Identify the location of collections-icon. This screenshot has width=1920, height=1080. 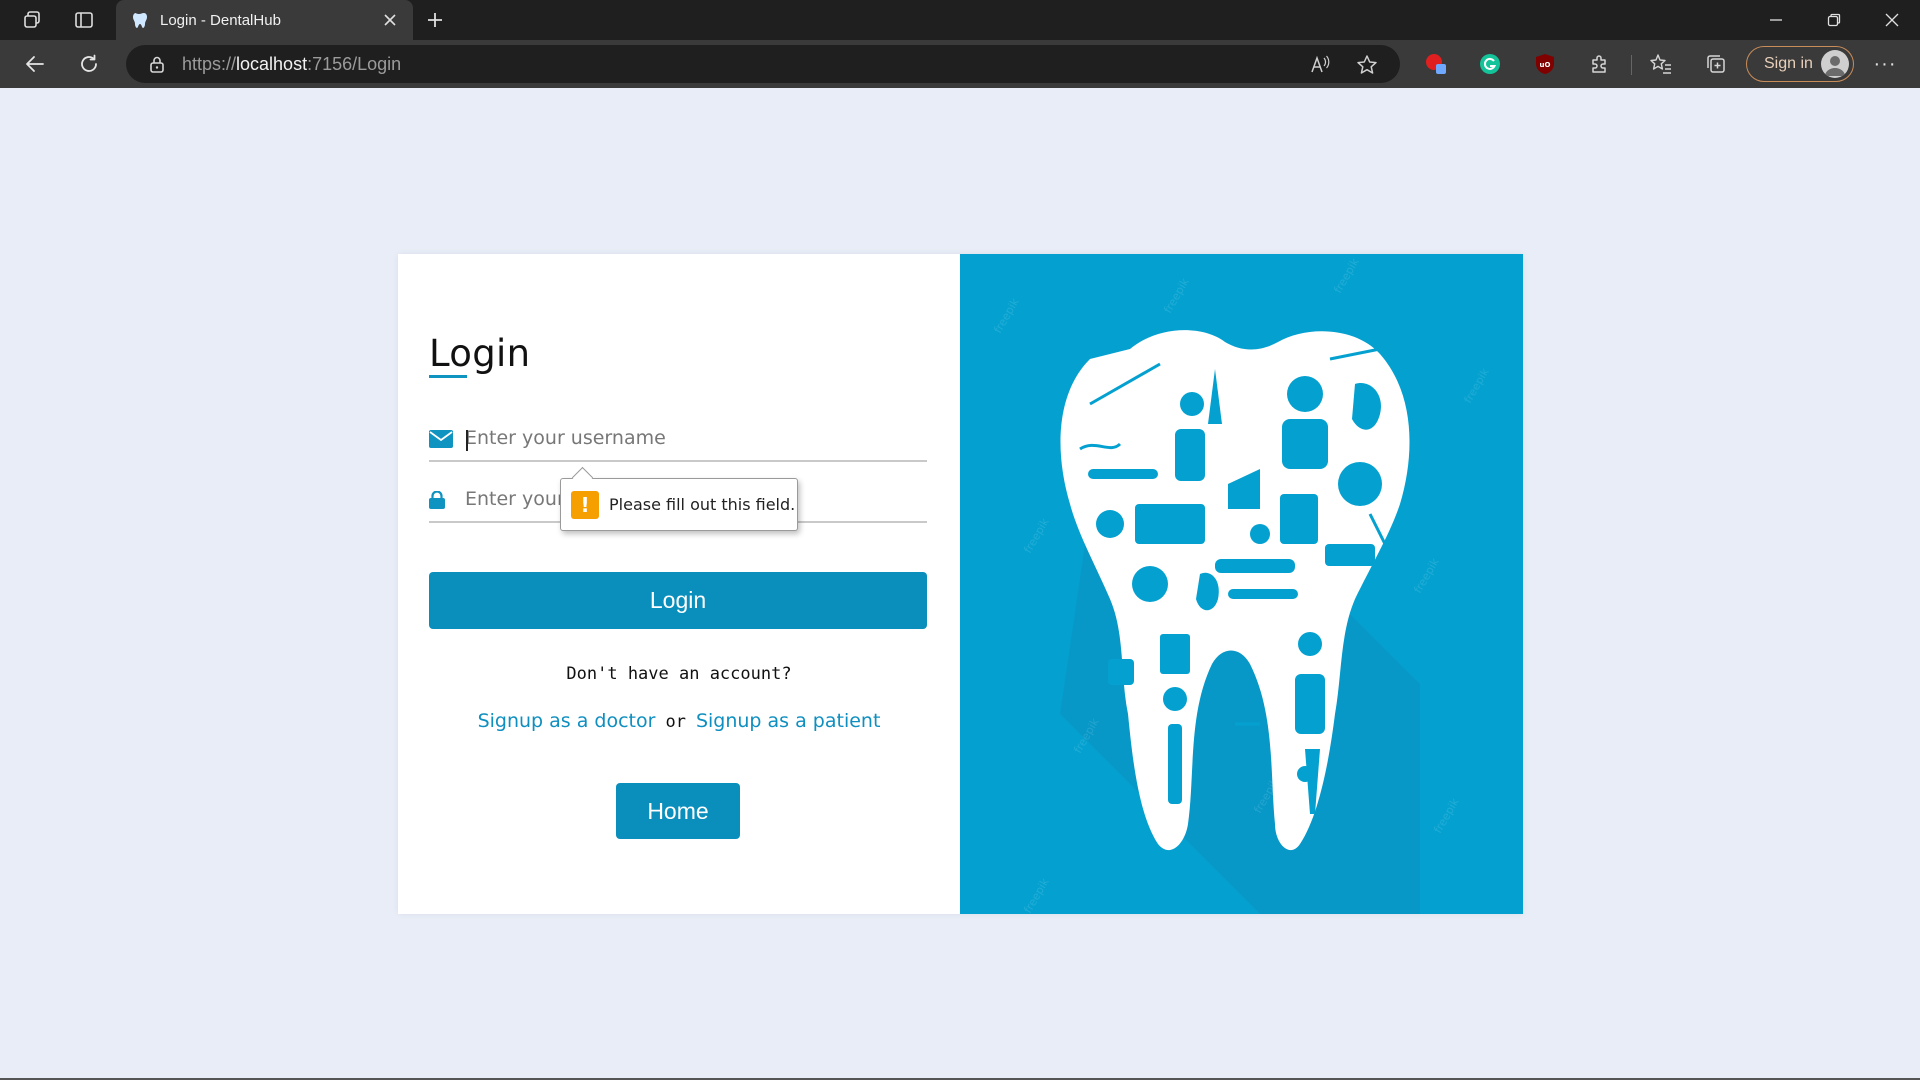
(1716, 64).